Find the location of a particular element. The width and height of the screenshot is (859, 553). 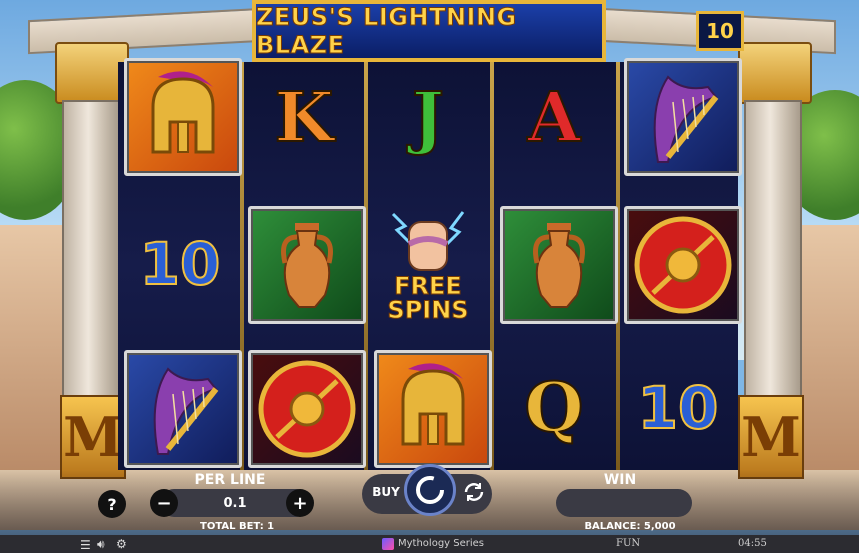

turbo-icon: ⚙ is located at coordinates (121, 544).